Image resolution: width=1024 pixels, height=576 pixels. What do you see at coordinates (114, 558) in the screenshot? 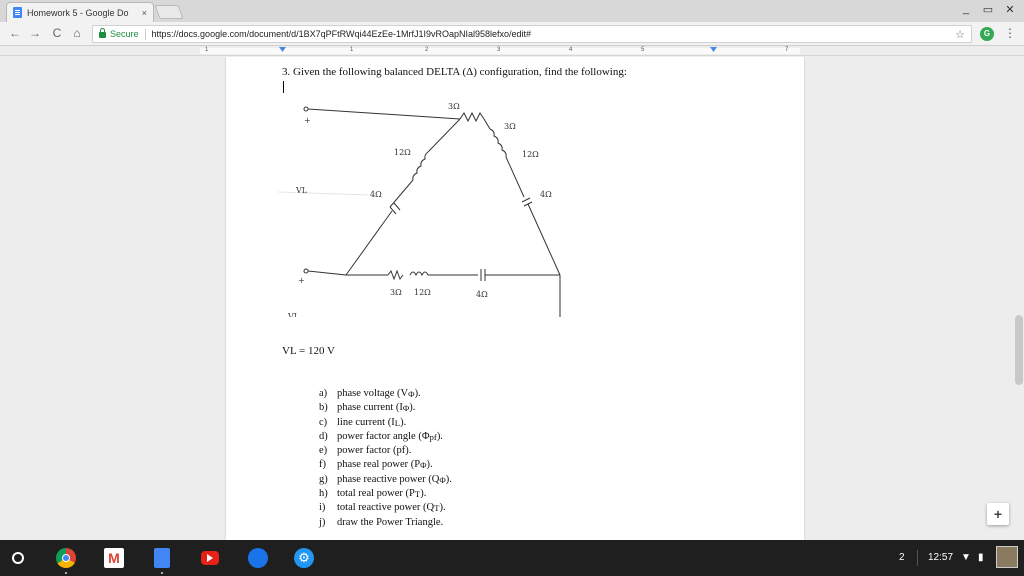
I see `gmail-app-icon: M` at bounding box center [114, 558].